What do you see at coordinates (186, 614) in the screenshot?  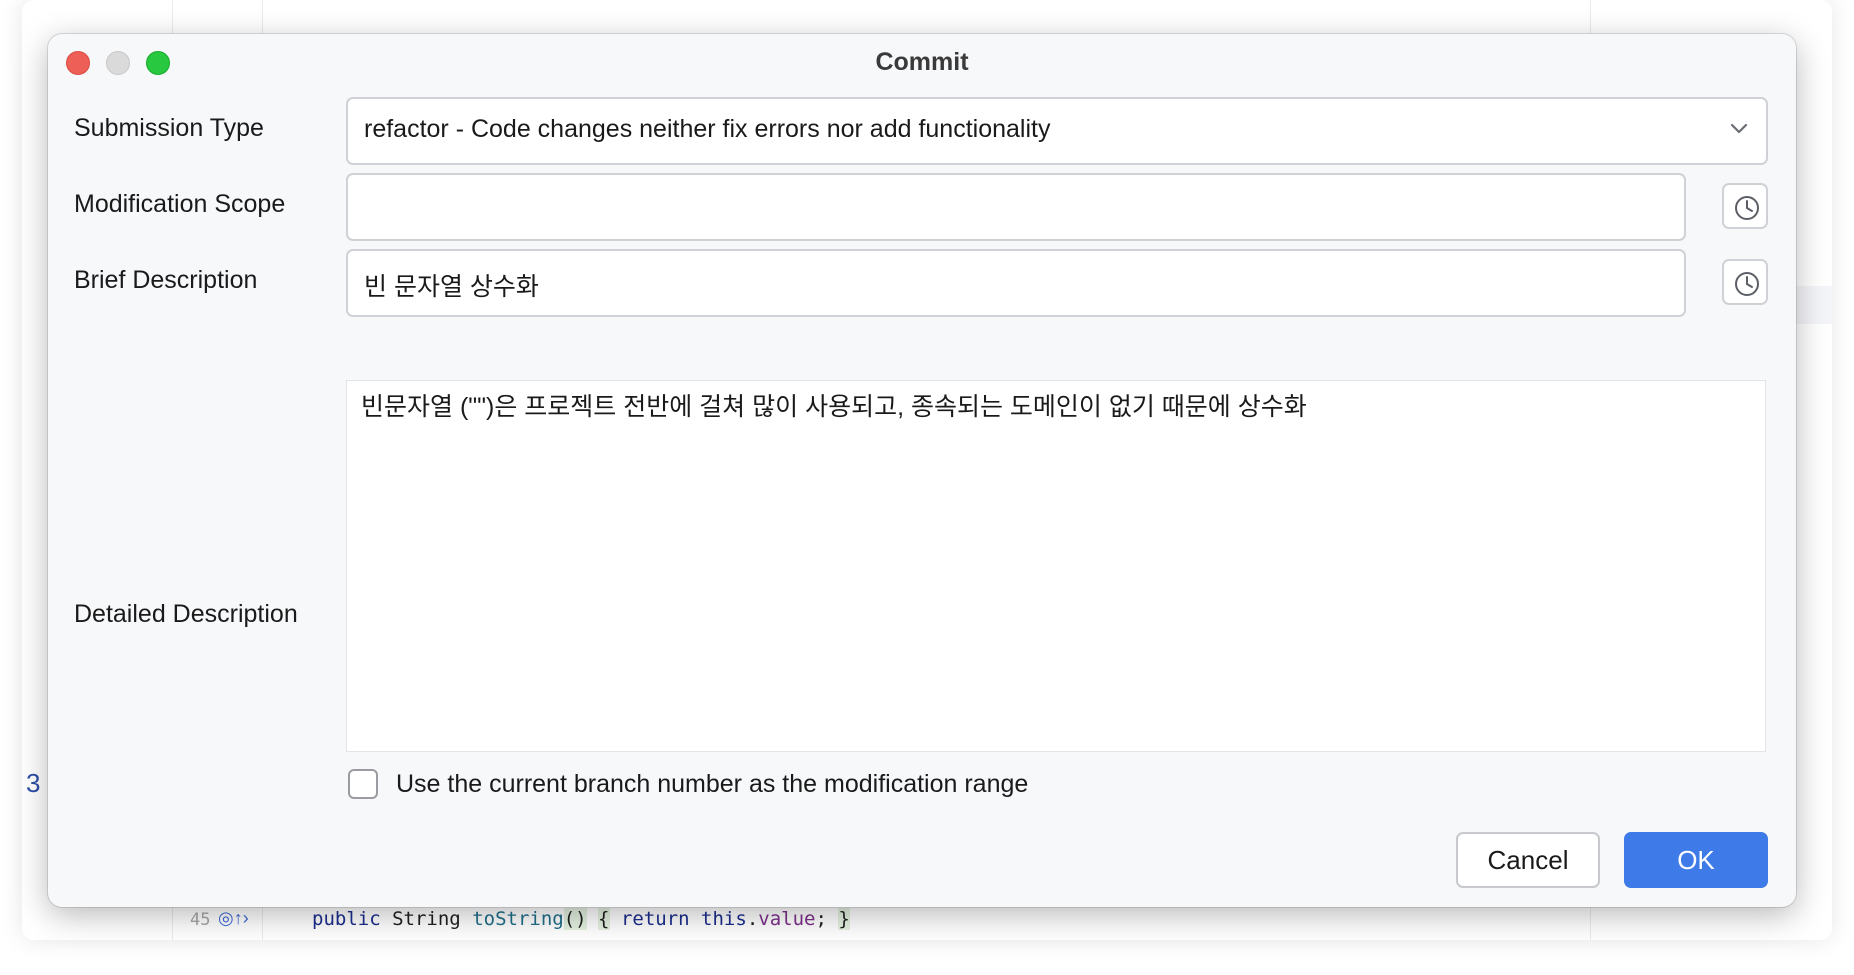 I see `detailed-description-label: Detailed Description` at bounding box center [186, 614].